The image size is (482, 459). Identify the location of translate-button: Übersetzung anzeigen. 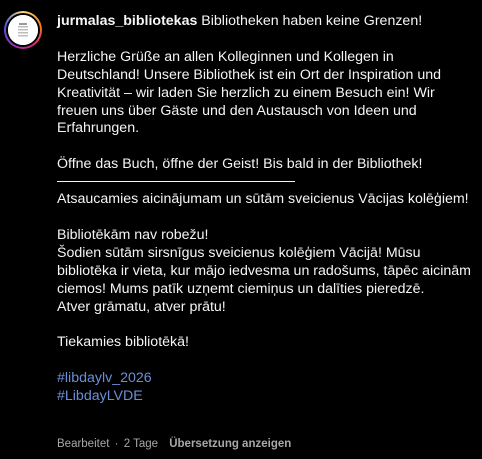
(230, 444).